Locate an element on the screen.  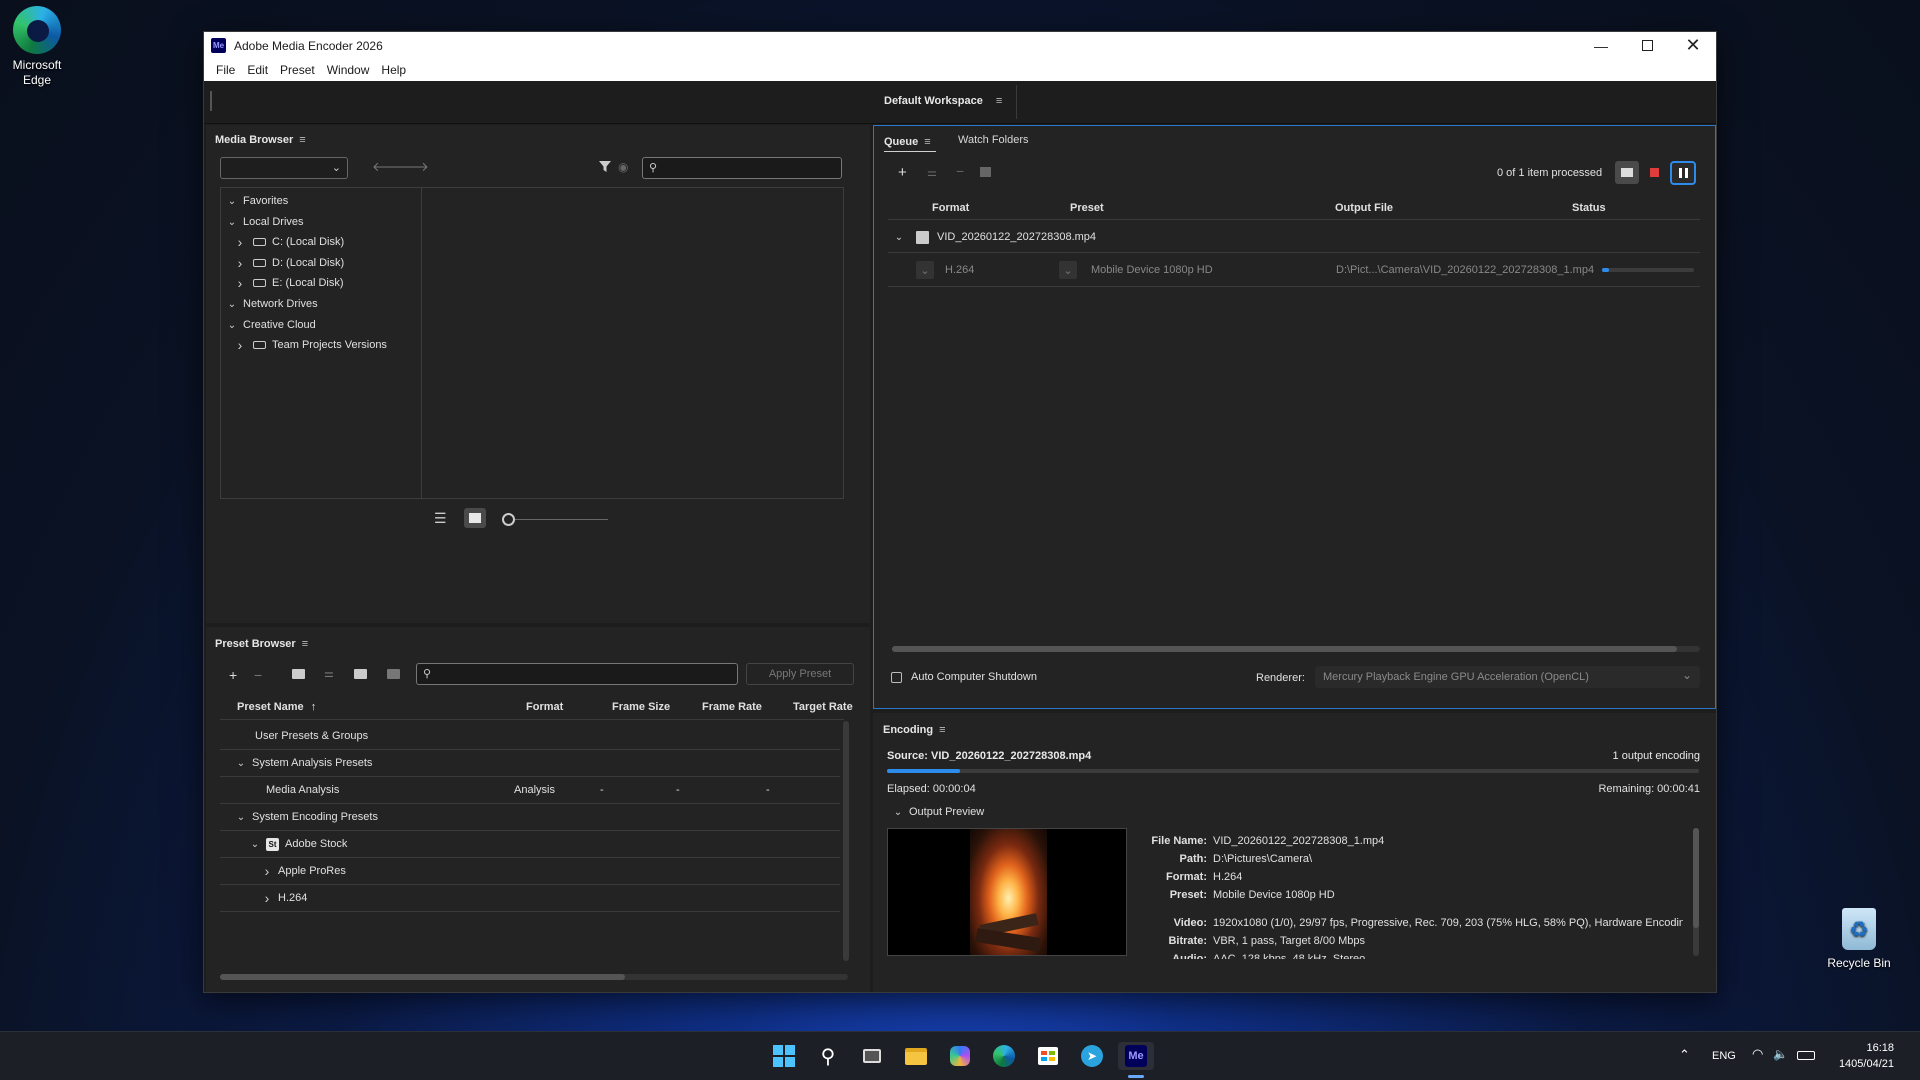
workspace-grip is located at coordinates (211, 101).